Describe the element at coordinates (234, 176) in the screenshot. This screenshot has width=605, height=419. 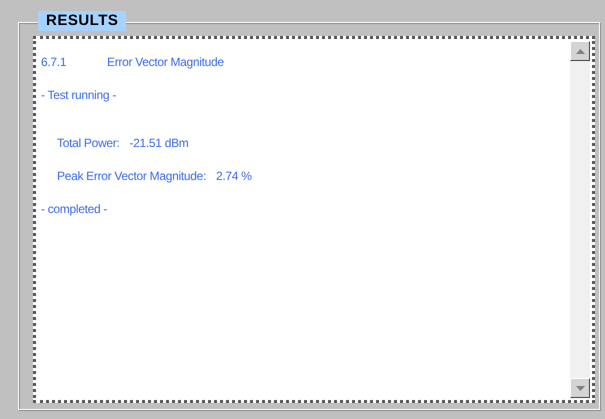
I see `measurement-value: 2.74 %` at that location.